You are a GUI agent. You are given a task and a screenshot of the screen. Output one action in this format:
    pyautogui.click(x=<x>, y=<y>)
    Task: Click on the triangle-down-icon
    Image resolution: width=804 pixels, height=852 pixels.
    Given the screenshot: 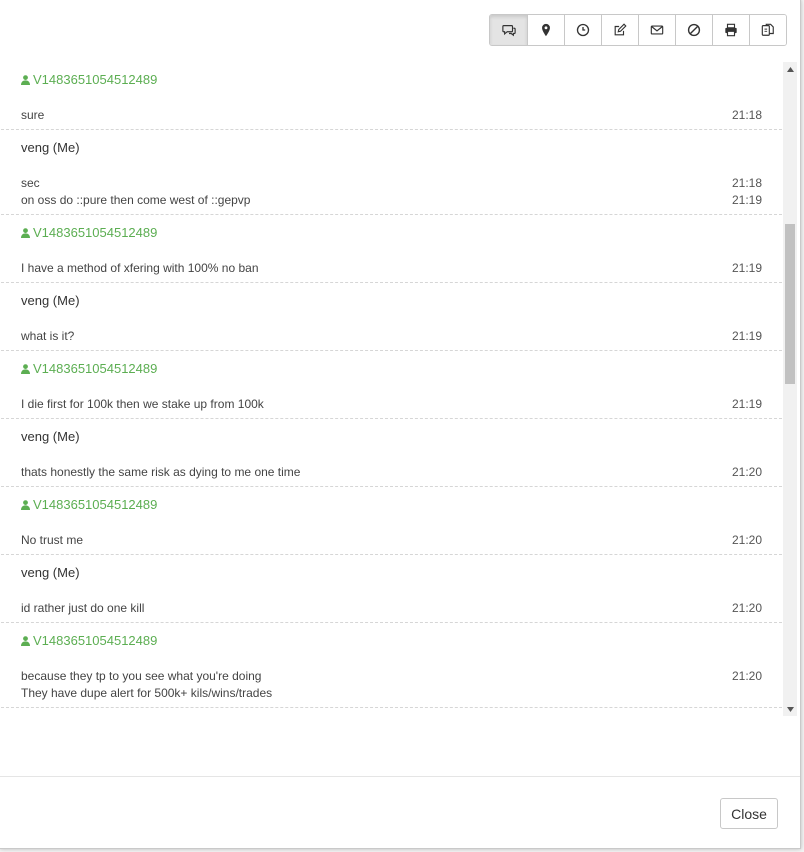 What is the action you would take?
    pyautogui.click(x=790, y=709)
    